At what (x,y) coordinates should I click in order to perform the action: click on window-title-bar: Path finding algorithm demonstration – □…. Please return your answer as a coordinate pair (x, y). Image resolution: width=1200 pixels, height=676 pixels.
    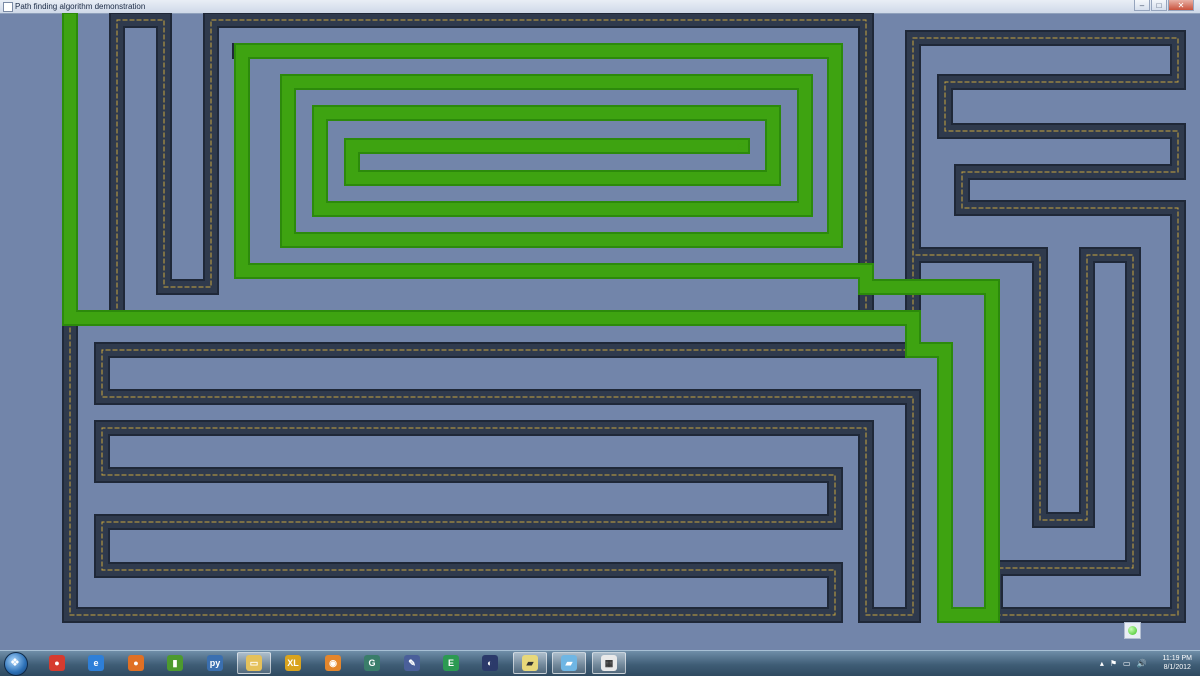
    Looking at the image, I should click on (600, 7).